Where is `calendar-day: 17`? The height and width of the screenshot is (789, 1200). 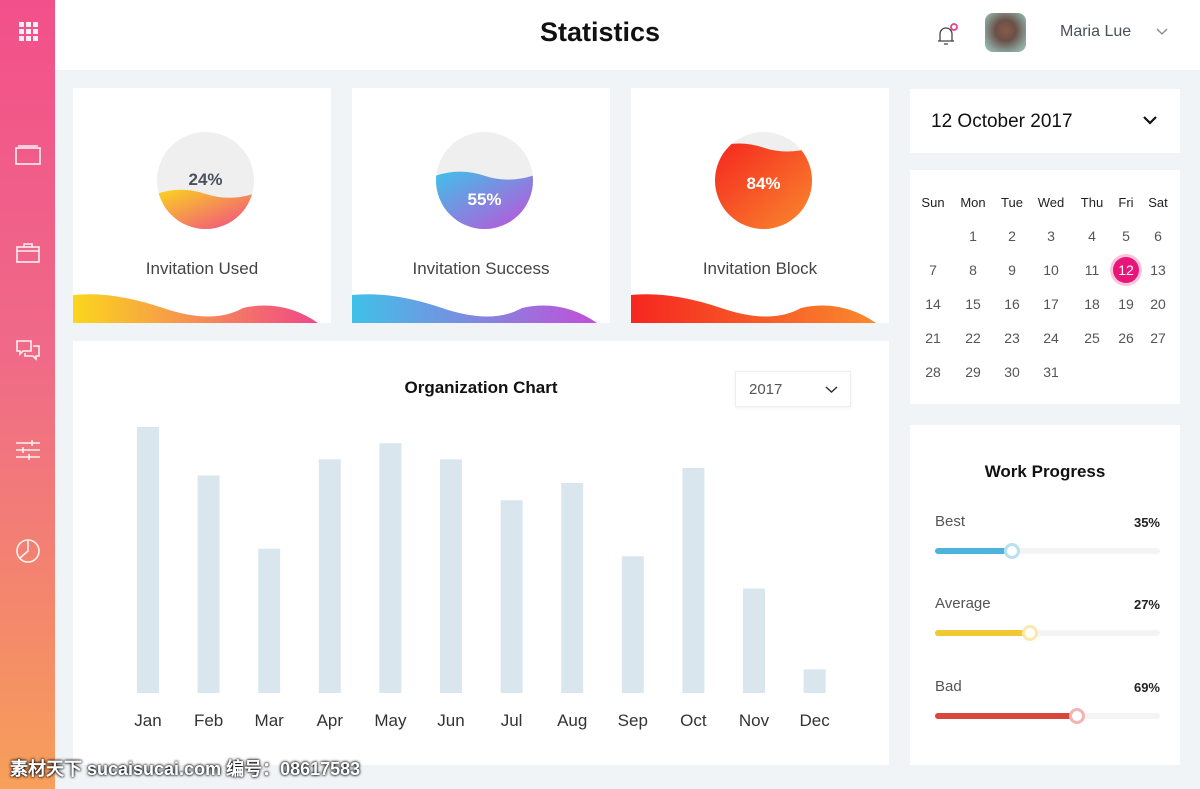
calendar-day: 17 is located at coordinates (1051, 304).